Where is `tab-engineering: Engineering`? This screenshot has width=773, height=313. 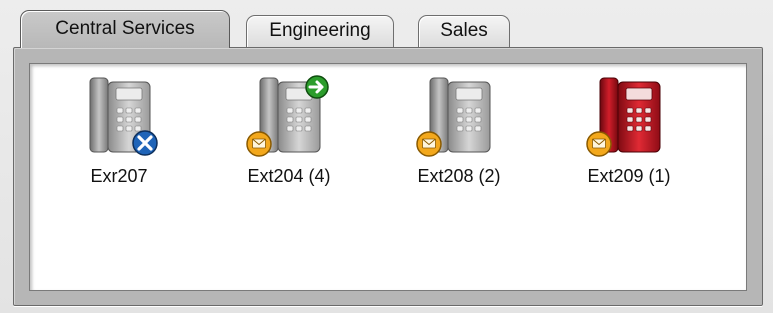
tab-engineering: Engineering is located at coordinates (320, 31).